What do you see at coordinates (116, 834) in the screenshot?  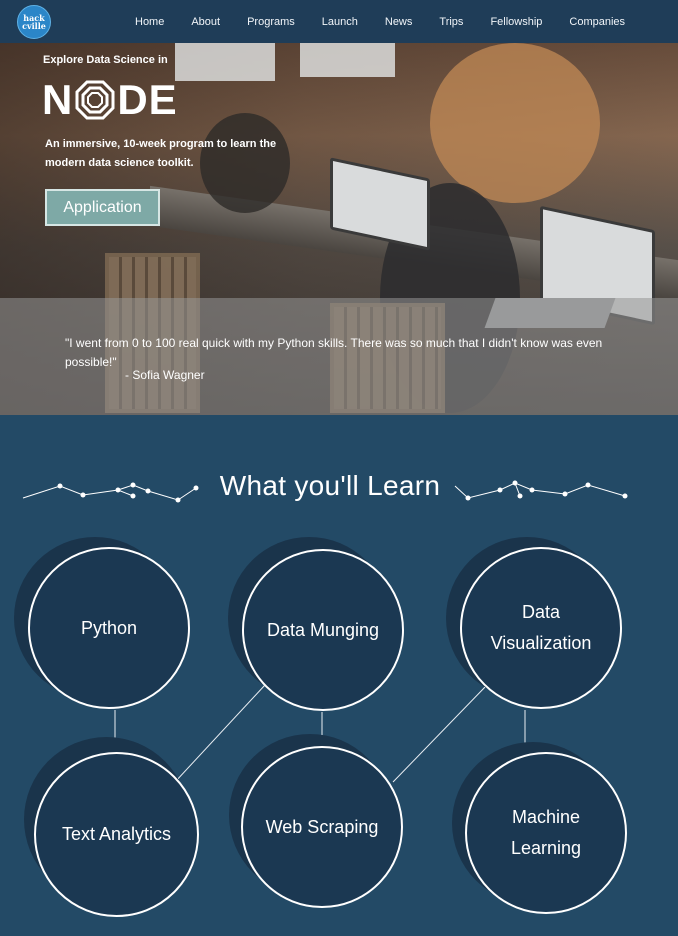 I see `topic-text-analytics: Text Analytics` at bounding box center [116, 834].